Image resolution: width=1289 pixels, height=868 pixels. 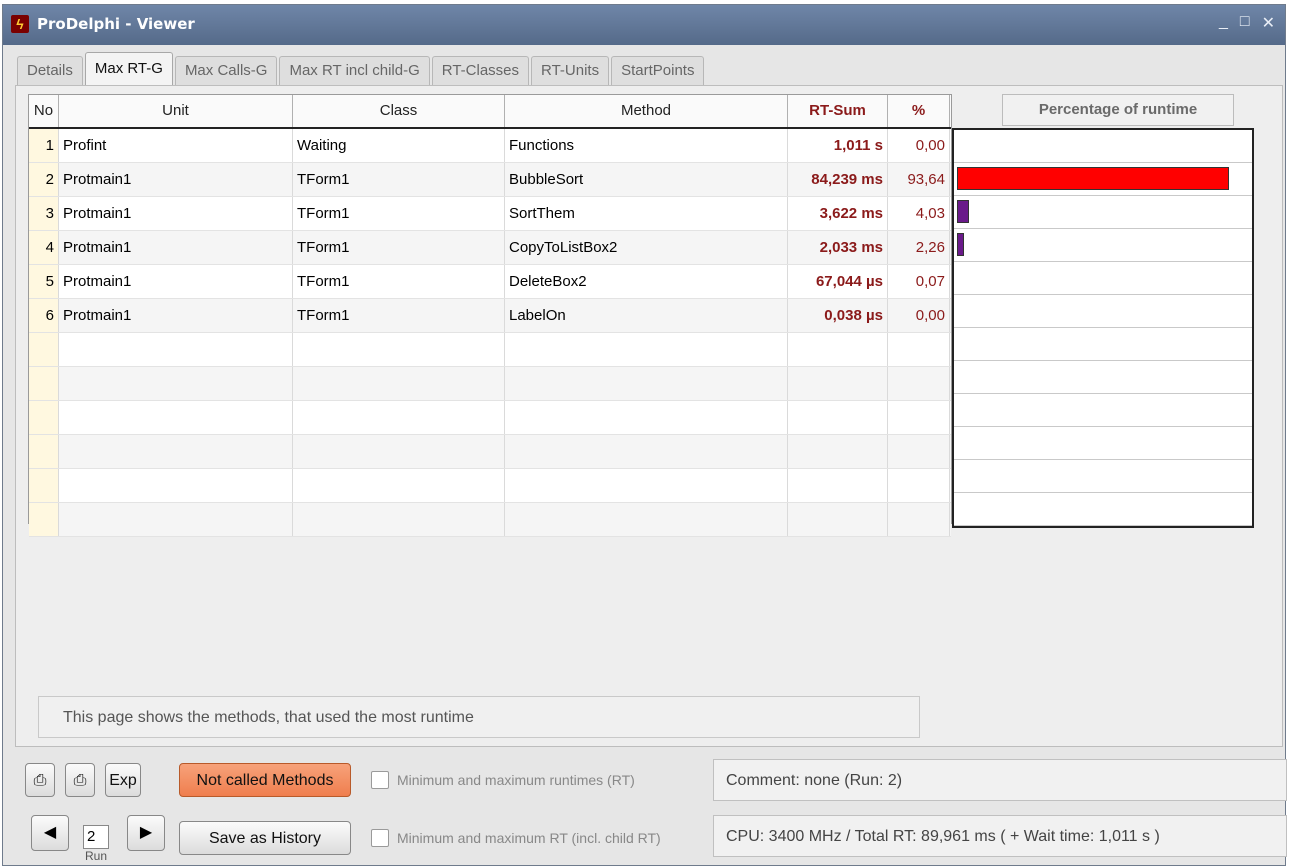 I want to click on cell-method: DeleteBox2, so click(x=646, y=281).